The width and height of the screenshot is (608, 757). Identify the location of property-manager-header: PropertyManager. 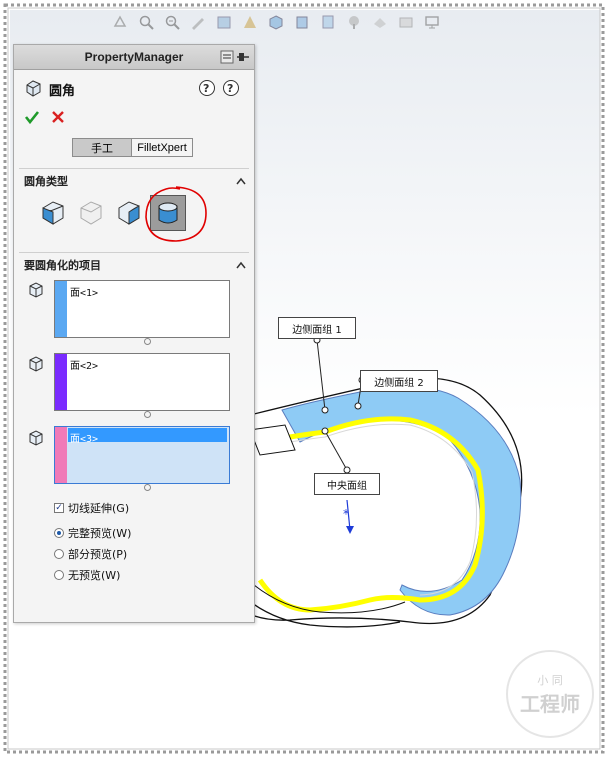
(134, 57).